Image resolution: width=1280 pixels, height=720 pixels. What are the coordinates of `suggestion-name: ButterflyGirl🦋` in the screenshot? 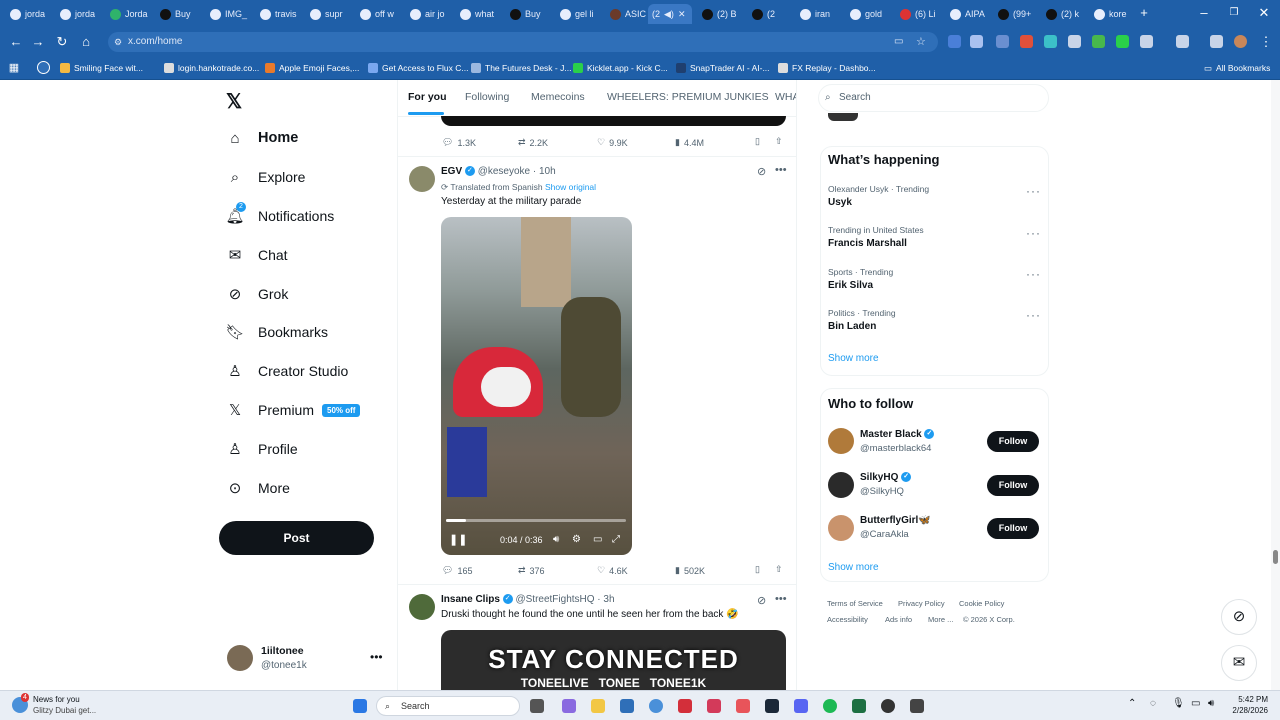 It's located at (895, 520).